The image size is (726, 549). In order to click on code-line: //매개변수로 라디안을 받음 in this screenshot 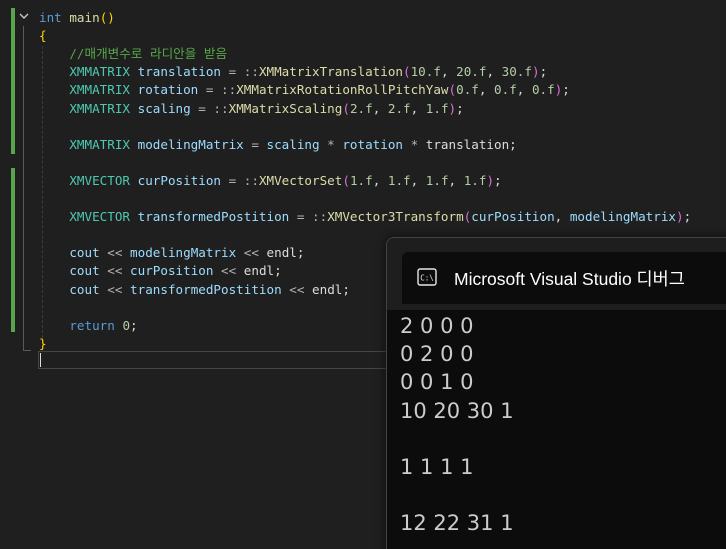, I will do `click(133, 54)`.